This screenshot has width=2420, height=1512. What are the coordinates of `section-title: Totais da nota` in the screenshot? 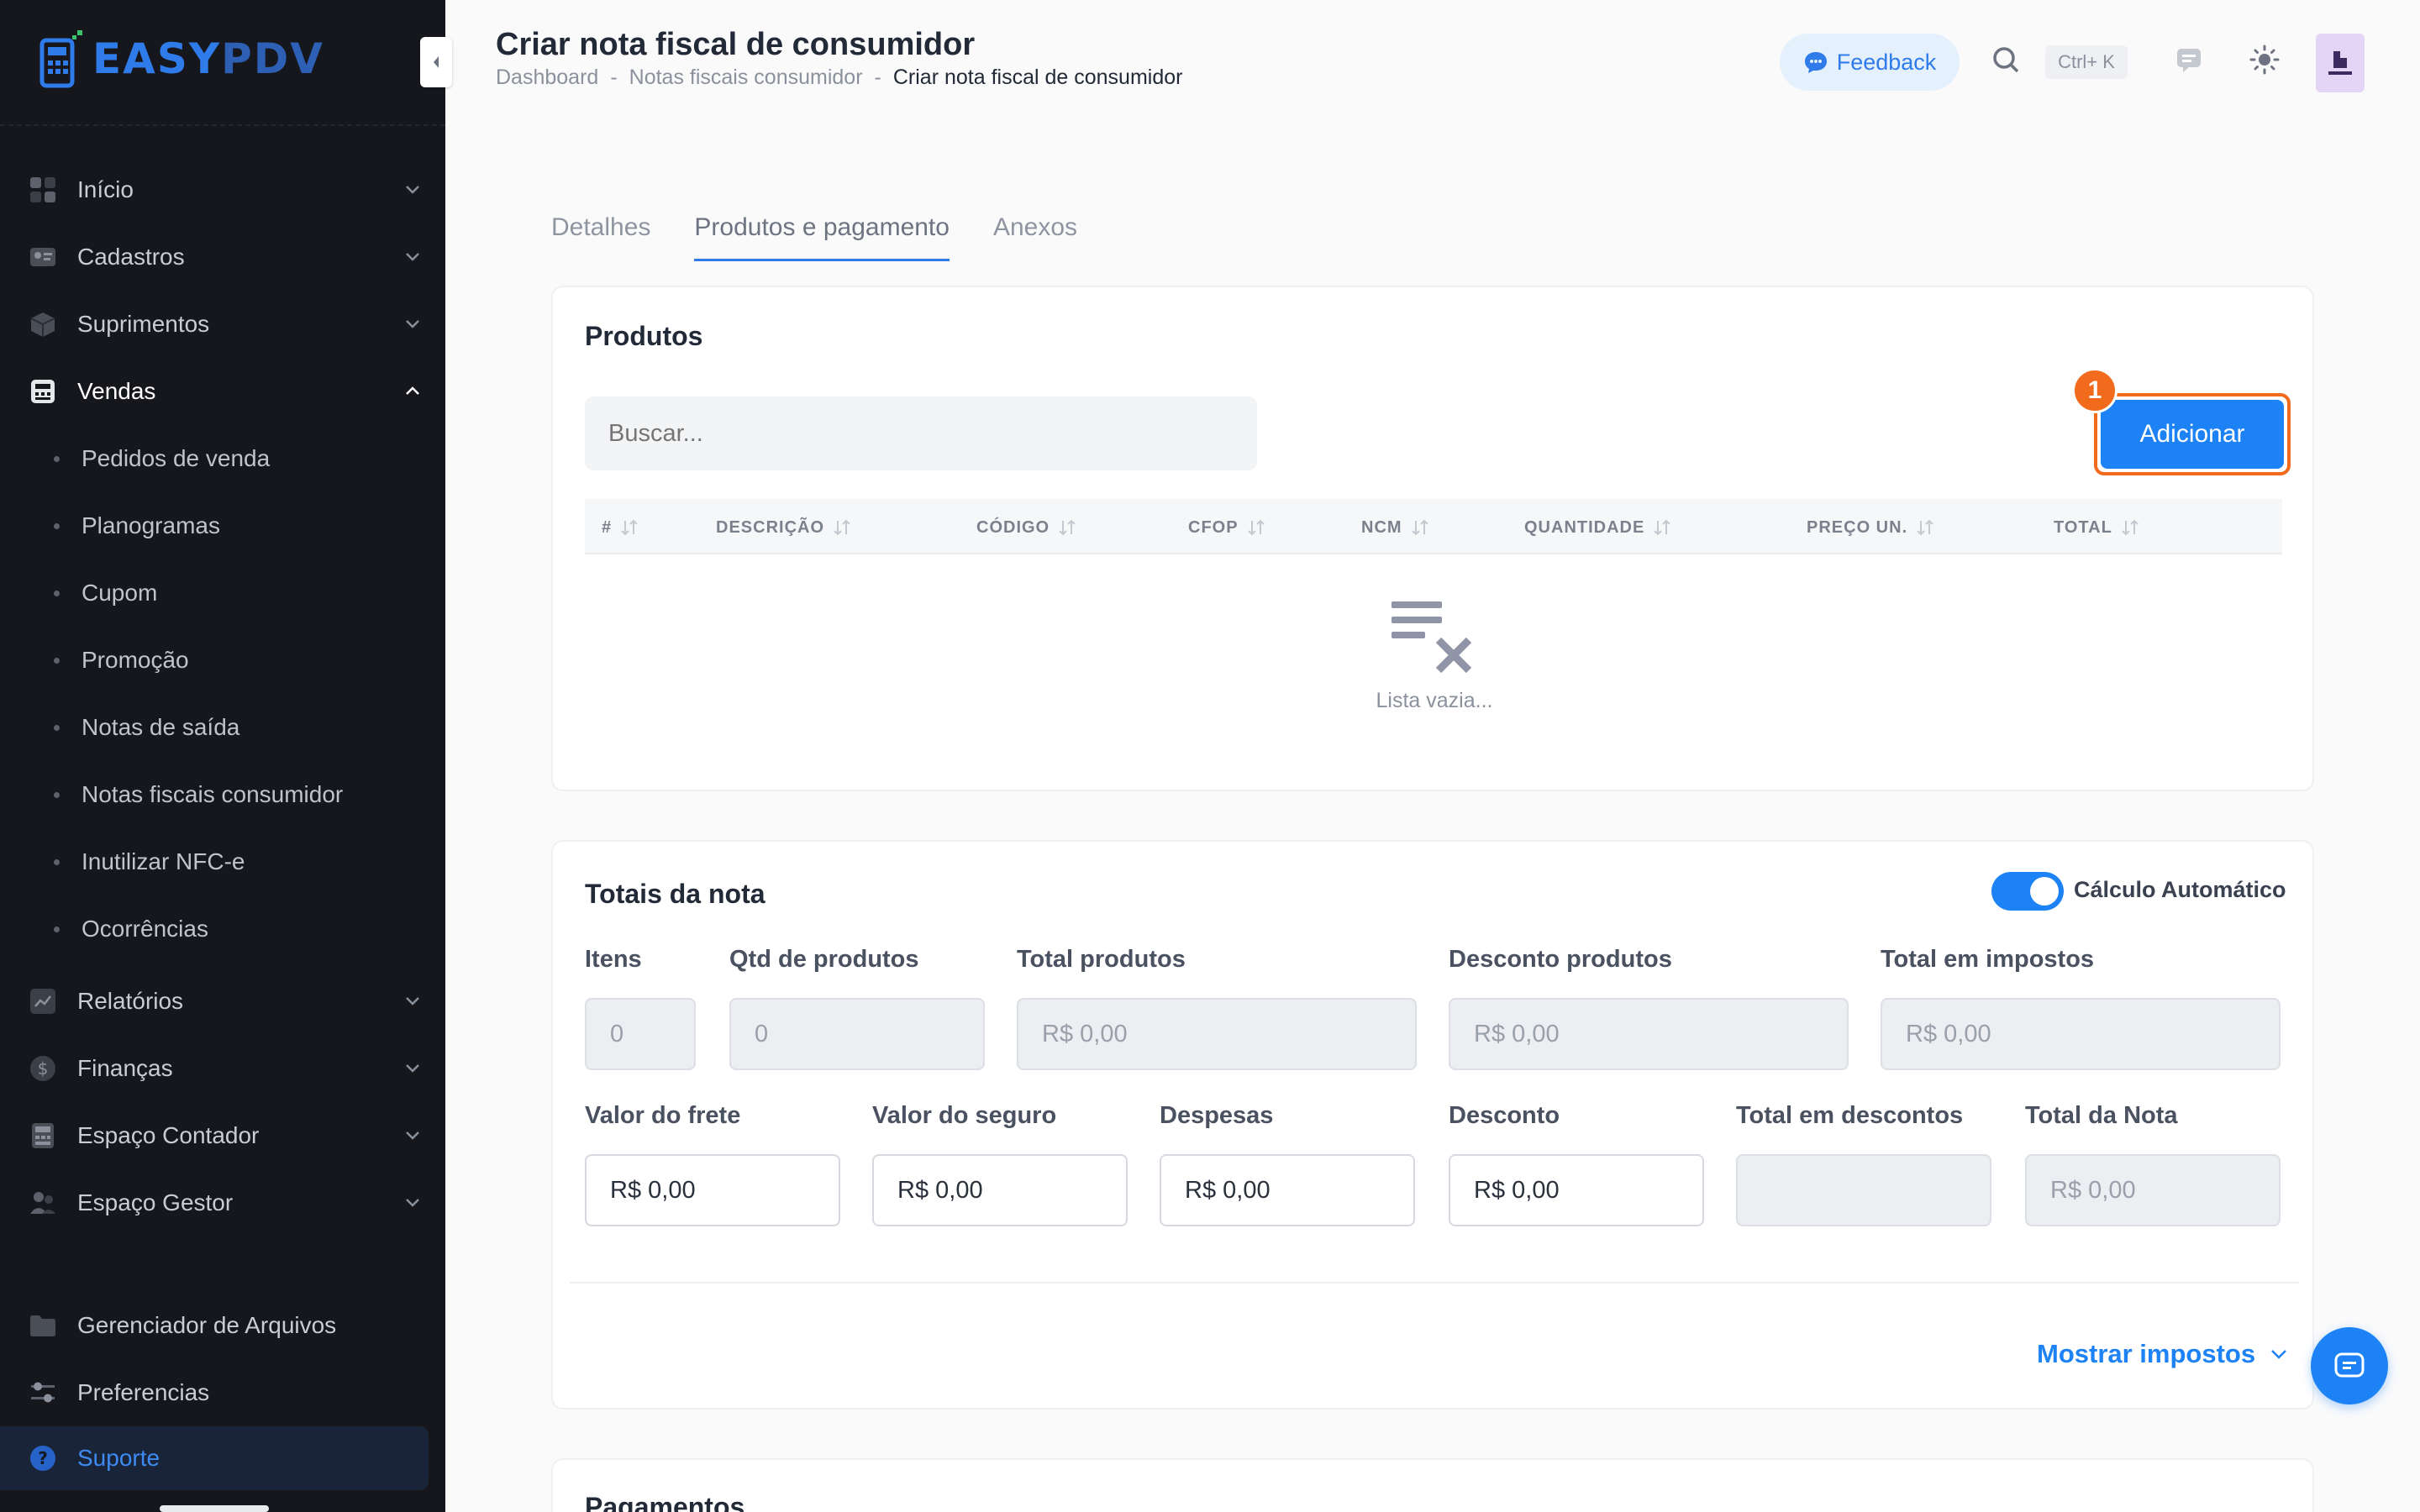 It's located at (675, 894).